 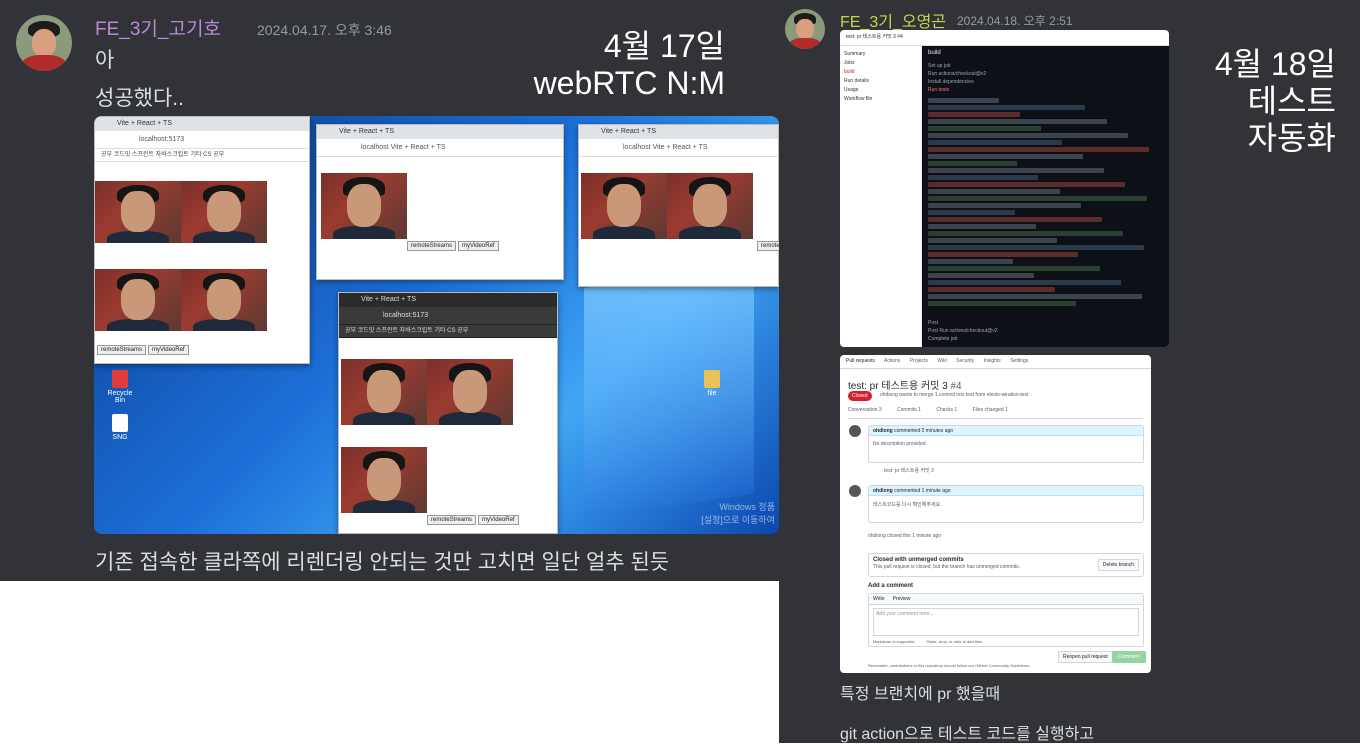 I want to click on bookmarks-bar: 공부 코드잇 스프린트 자바스크립트 기타 CS 공부, so click(x=202, y=155).